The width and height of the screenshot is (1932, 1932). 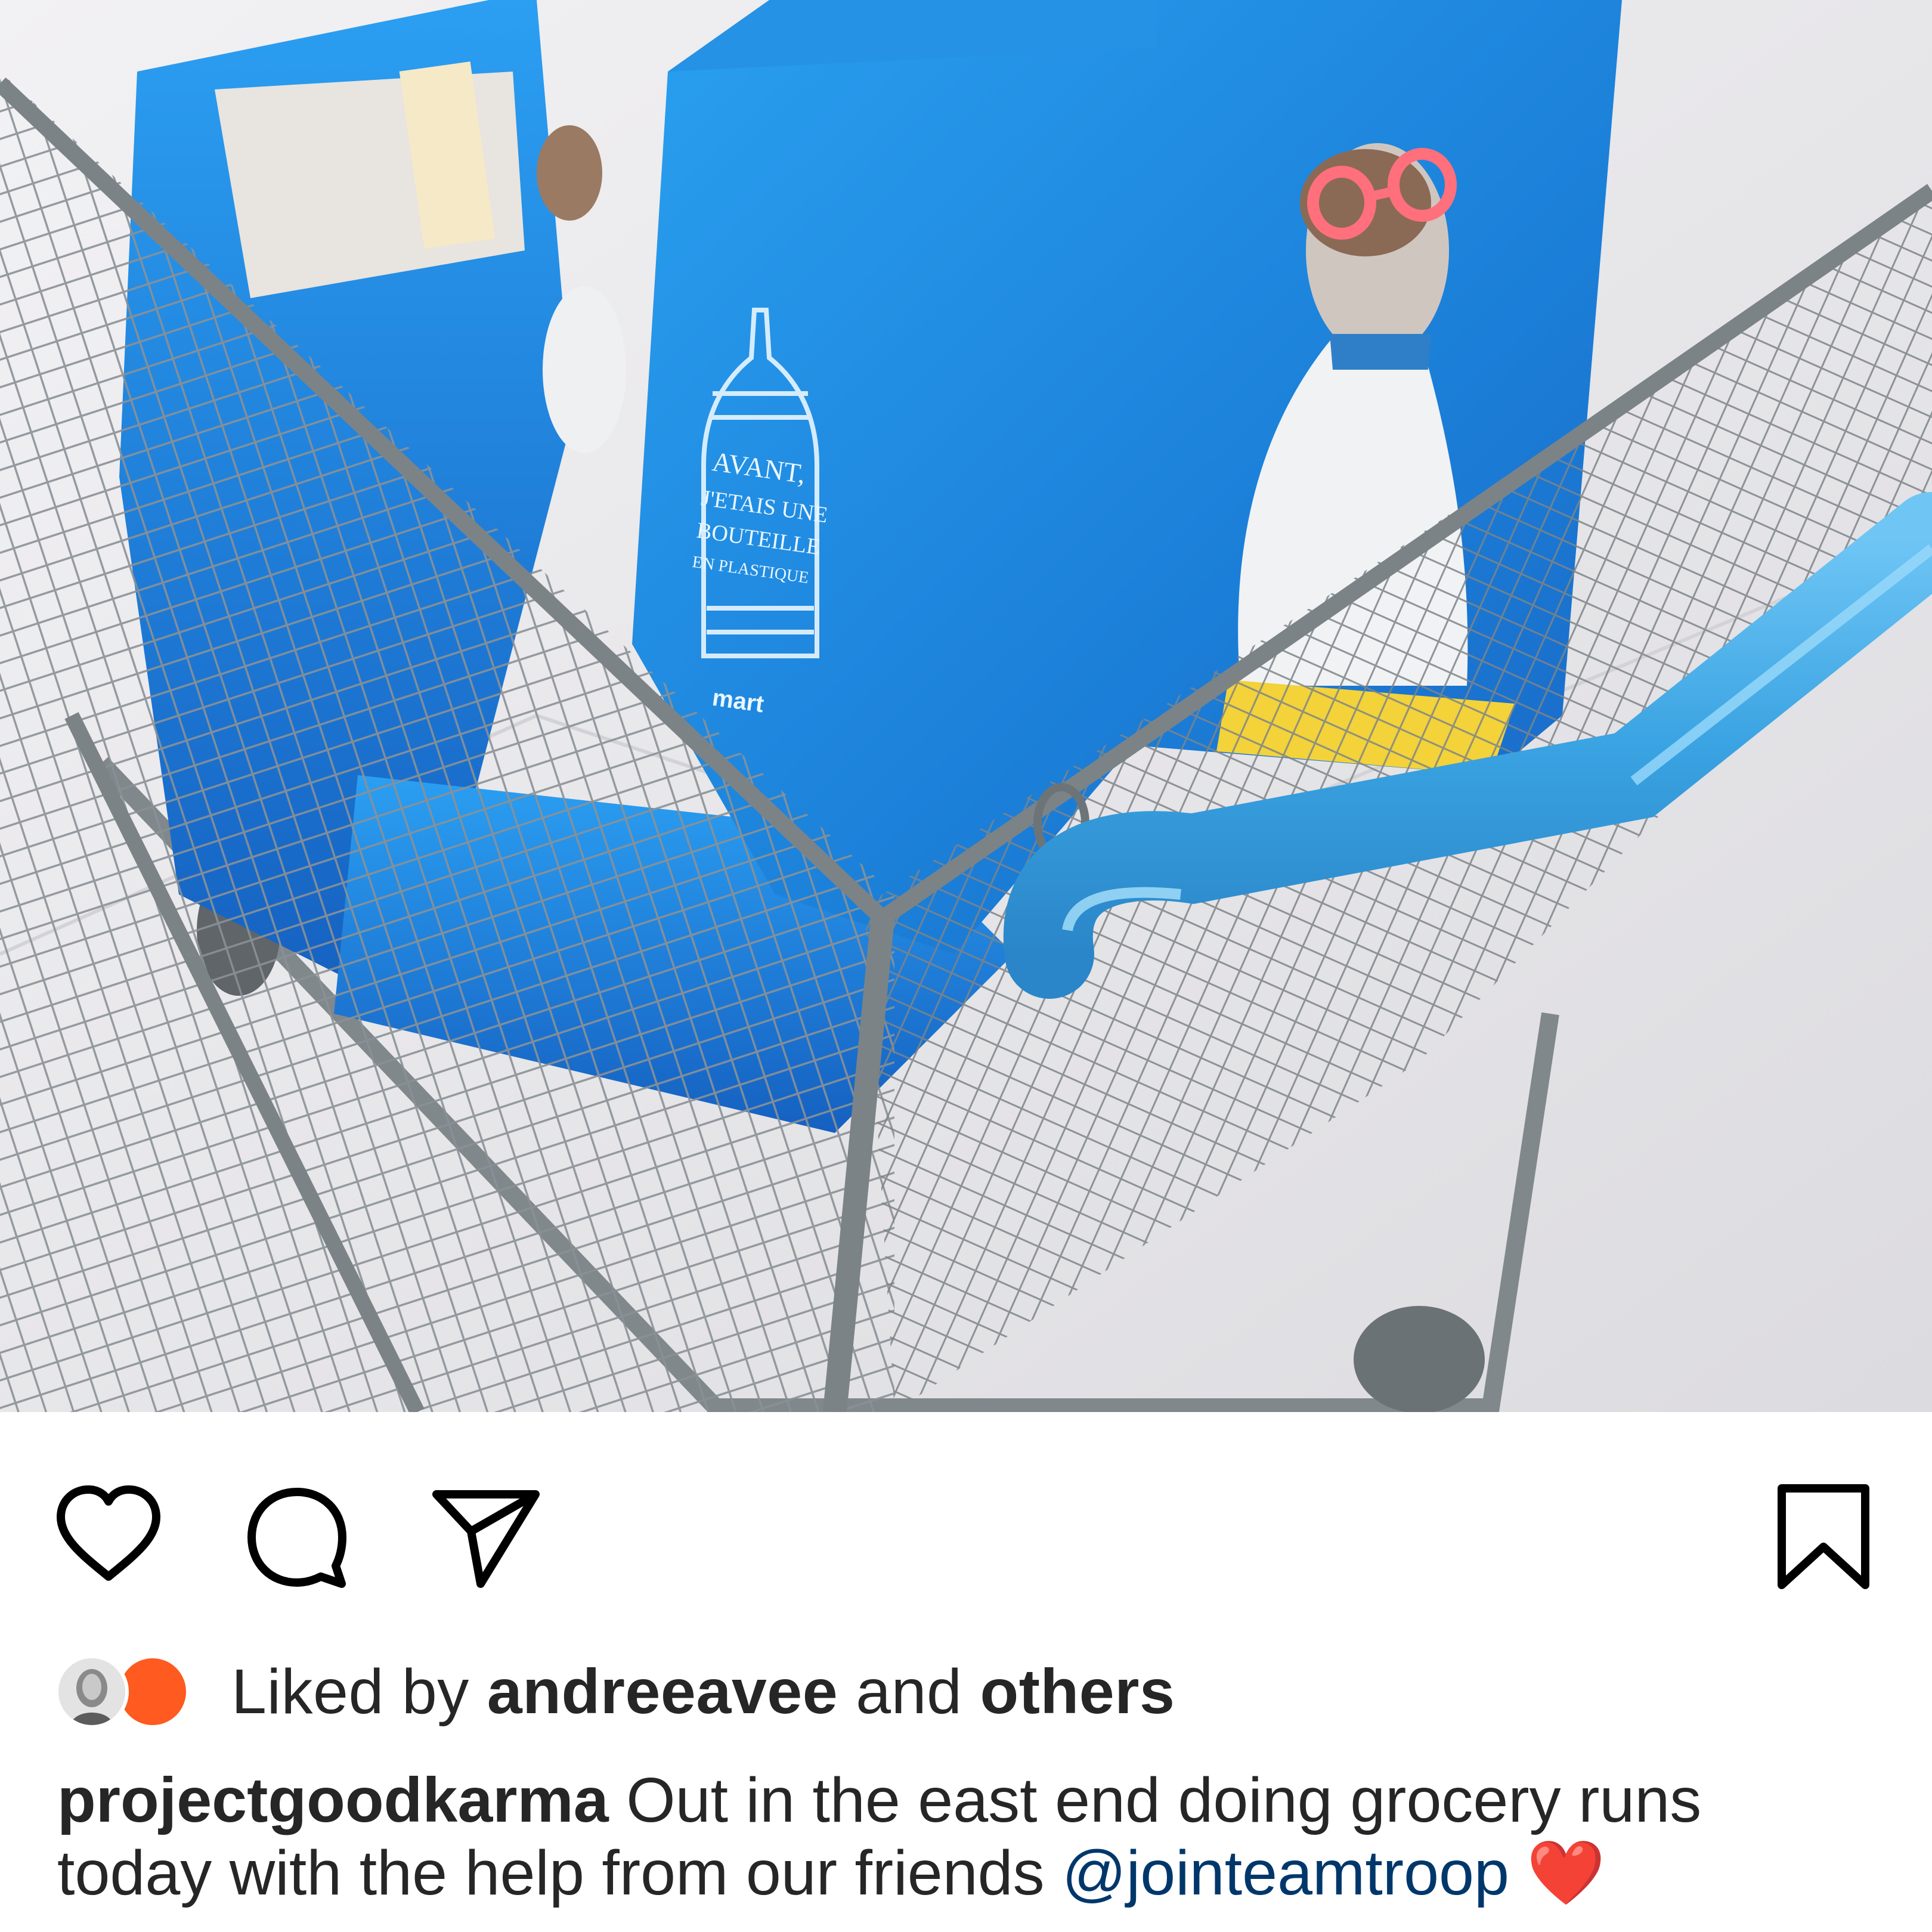 I want to click on caption-text-line1: Out in the east end doing grocery runs, so click(x=1155, y=1800).